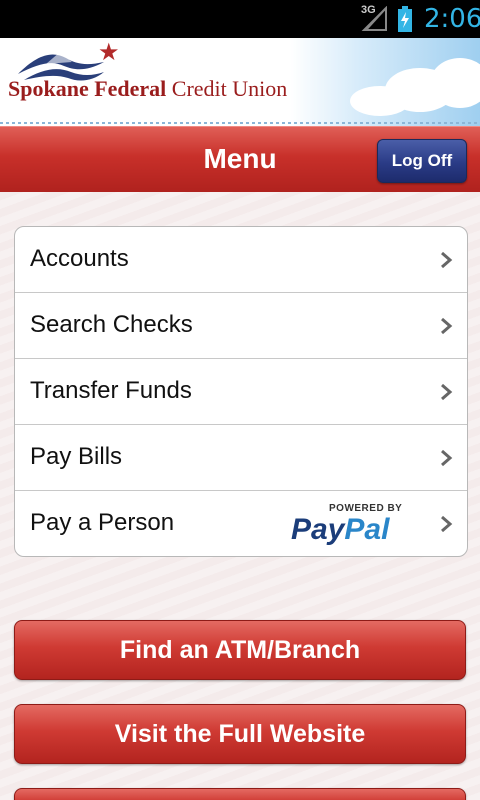 This screenshot has width=480, height=800. Describe the element at coordinates (318, 529) in the screenshot. I see `paypal-pay: Pay` at that location.